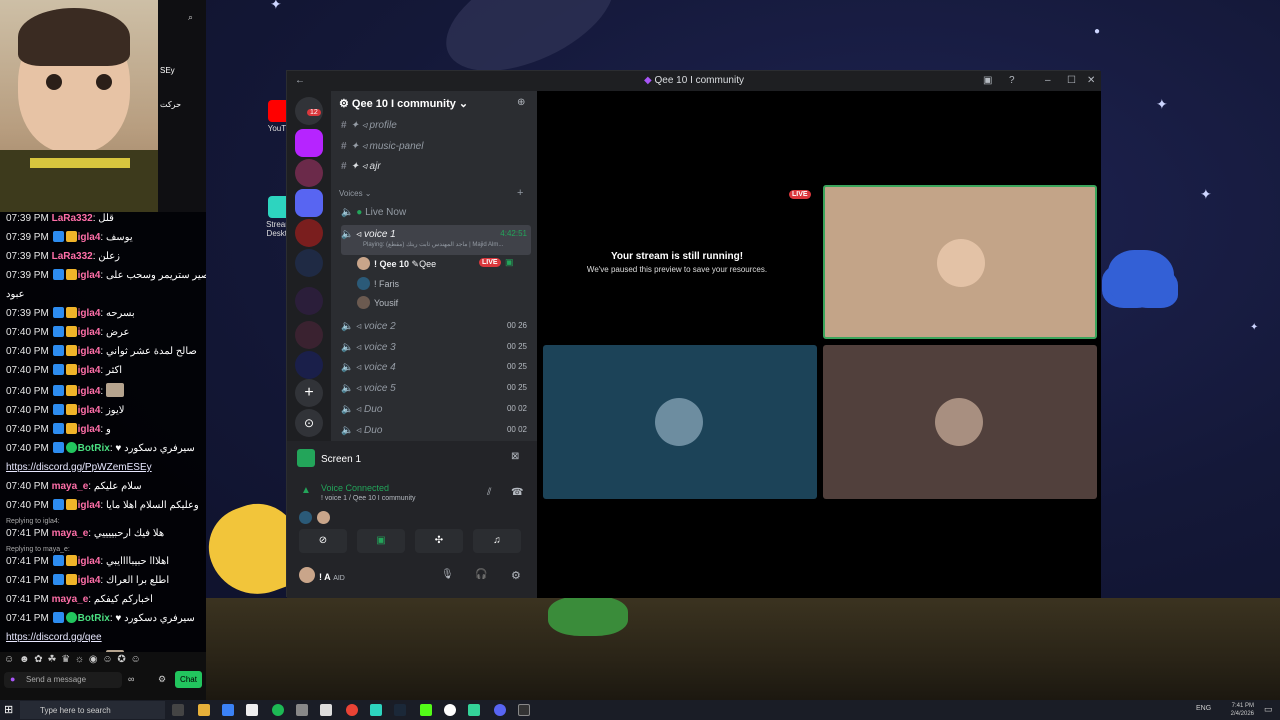 This screenshot has width=1280, height=720. I want to click on back-arrow-icon: ←, so click(300, 81).